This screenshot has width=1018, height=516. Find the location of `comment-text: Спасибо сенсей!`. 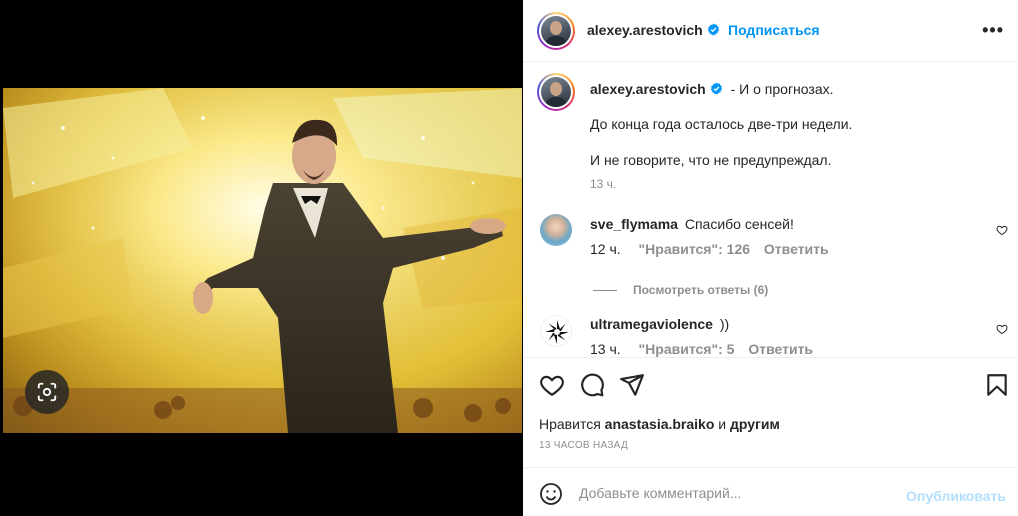

comment-text: Спасибо сенсей! is located at coordinates (739, 224).